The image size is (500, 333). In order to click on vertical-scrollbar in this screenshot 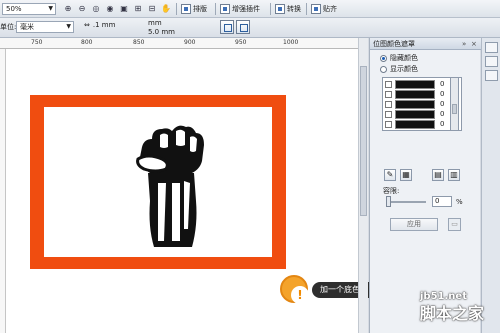, I will do `click(363, 185)`.